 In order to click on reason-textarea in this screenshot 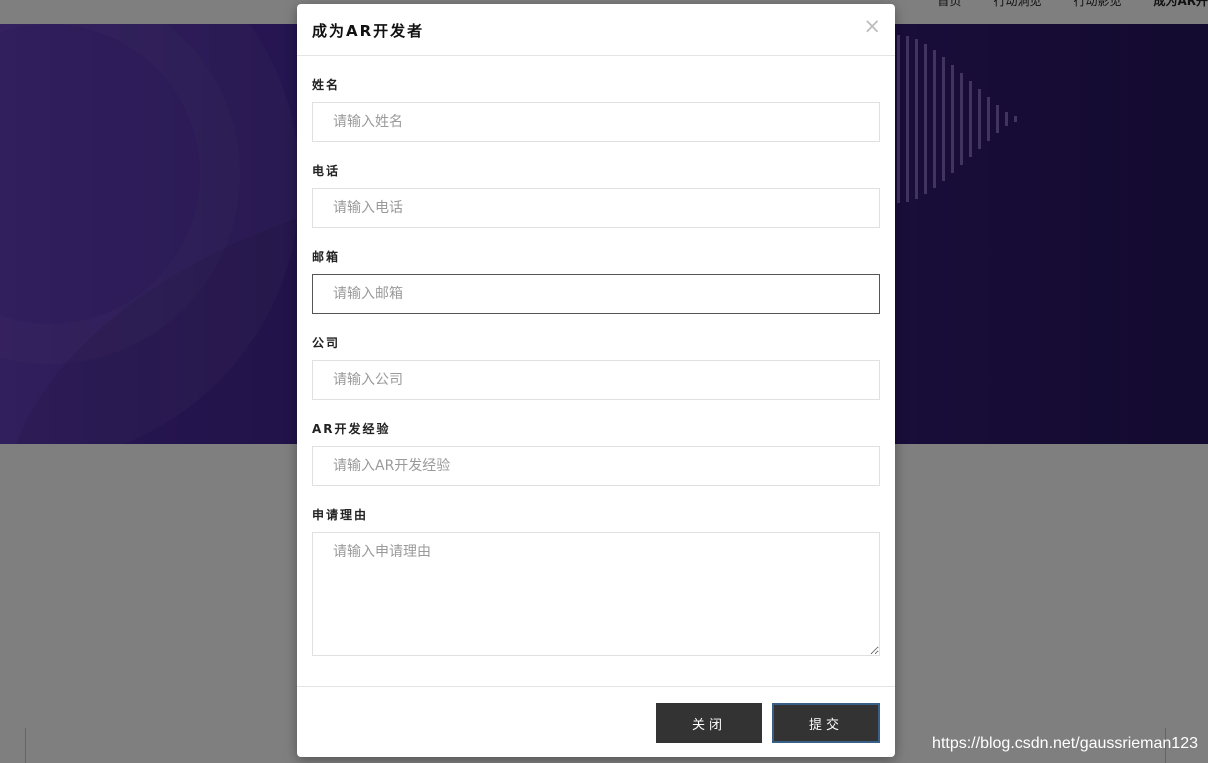, I will do `click(596, 594)`.